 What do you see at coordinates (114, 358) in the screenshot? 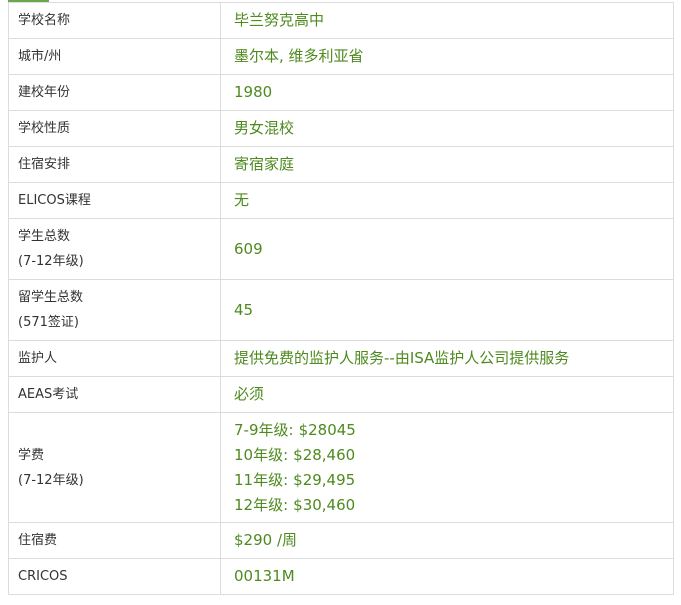
I see `row-label: 监护人` at bounding box center [114, 358].